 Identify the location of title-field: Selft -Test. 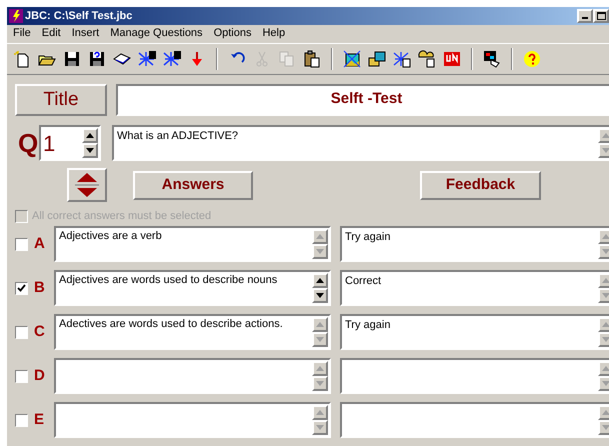
(362, 100).